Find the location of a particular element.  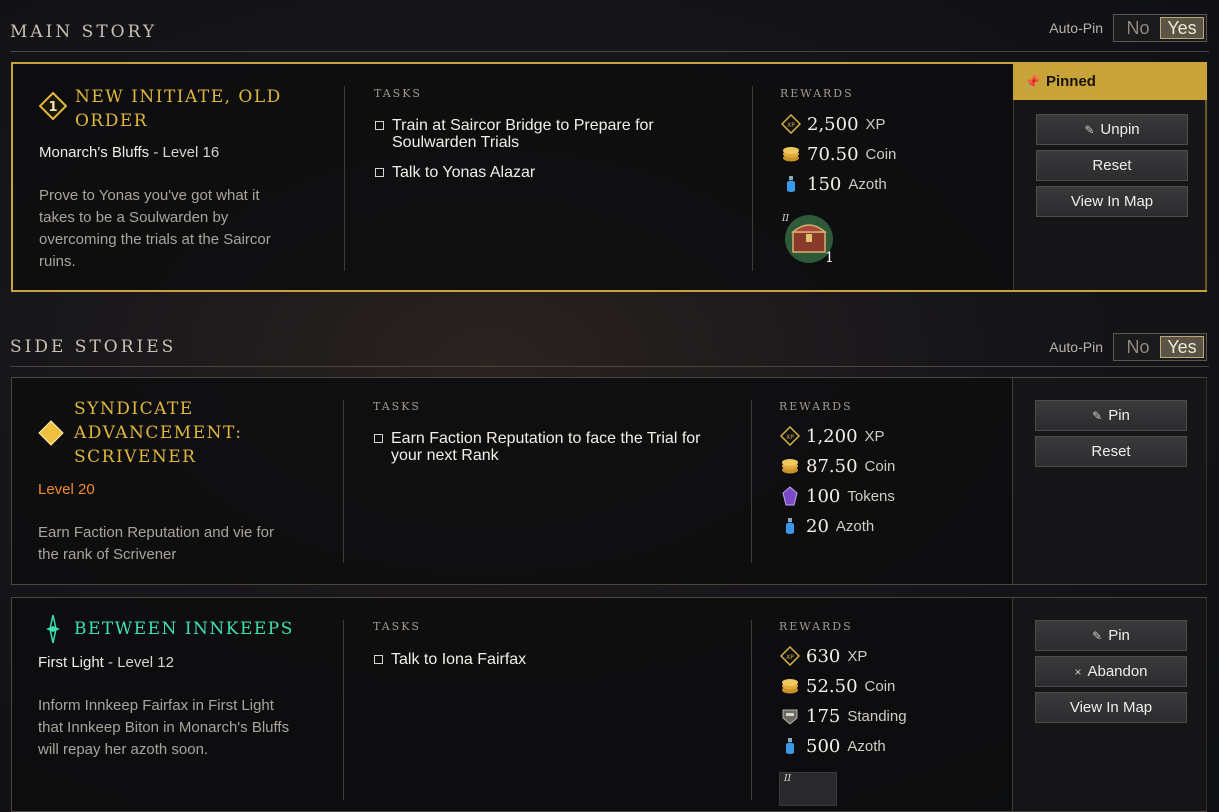

reward-xp: XP 2,500 XP is located at coordinates (833, 124).